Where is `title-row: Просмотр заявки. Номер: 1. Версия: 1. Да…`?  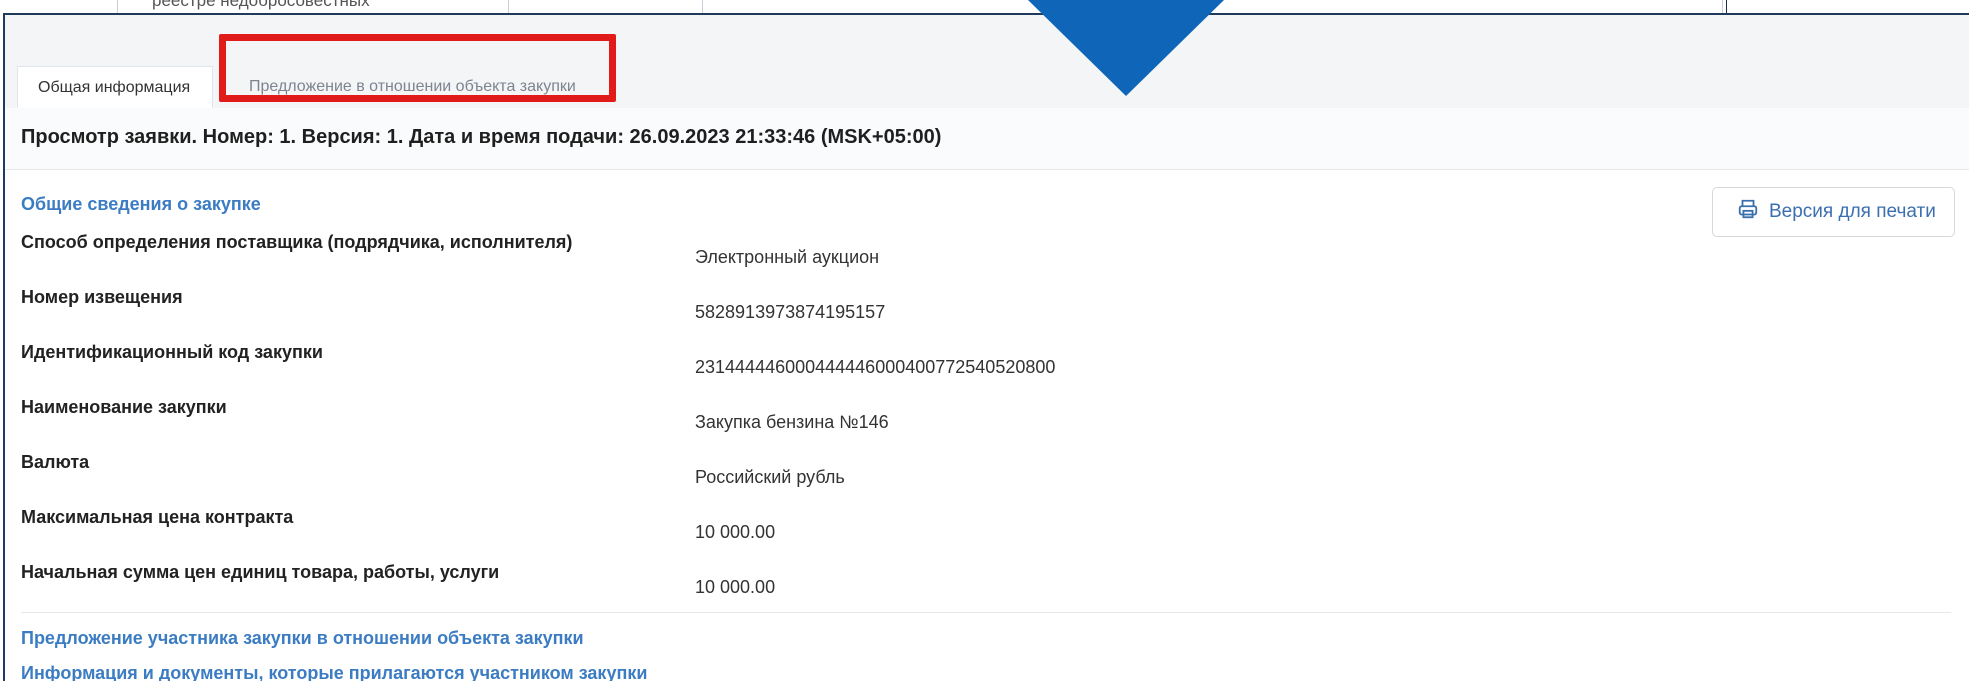
title-row: Просмотр заявки. Номер: 1. Версия: 1. Да… is located at coordinates (987, 139).